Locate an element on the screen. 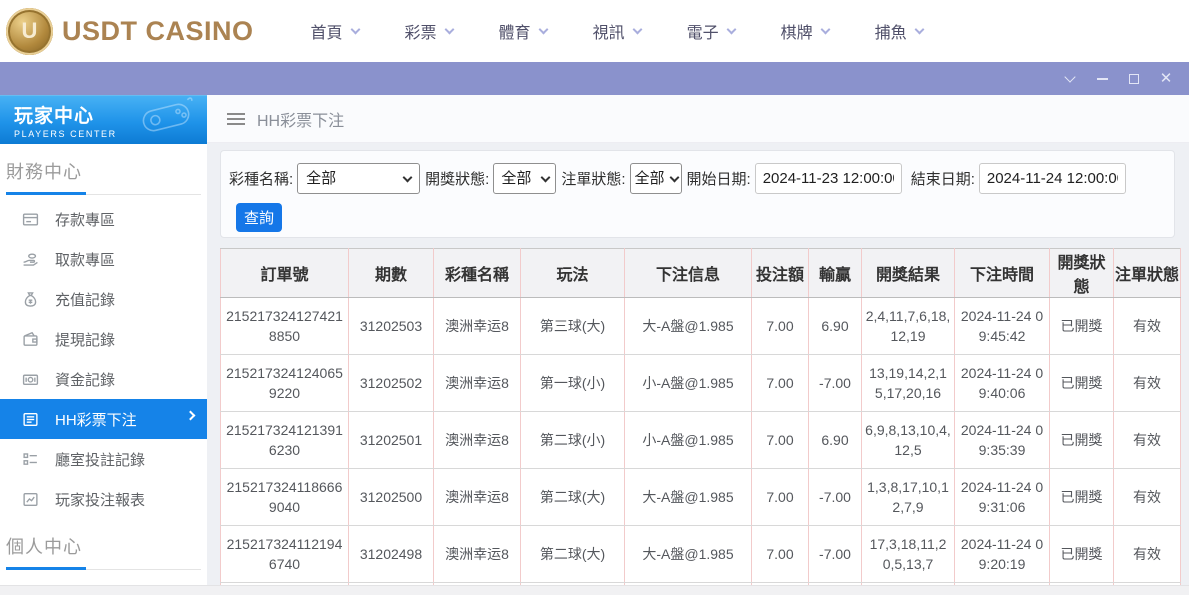 The height and width of the screenshot is (595, 1189). window-titlebar: ✕ is located at coordinates (594, 78).